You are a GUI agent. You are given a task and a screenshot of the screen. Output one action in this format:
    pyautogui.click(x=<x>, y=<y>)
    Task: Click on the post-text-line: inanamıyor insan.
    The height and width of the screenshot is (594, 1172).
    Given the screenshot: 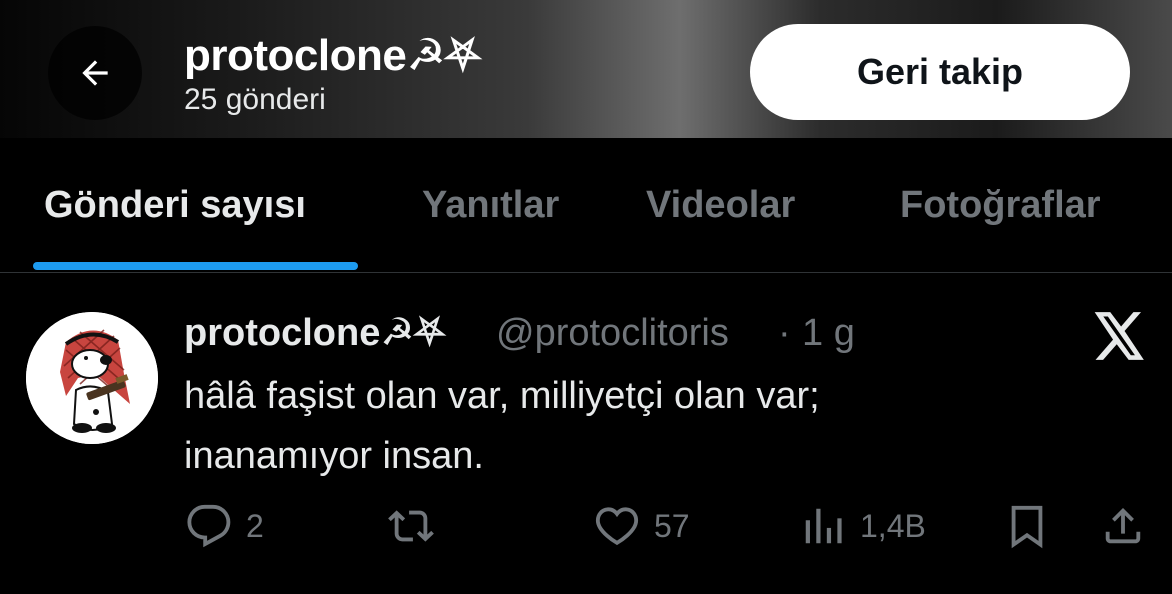 What is the action you would take?
    pyautogui.click(x=334, y=456)
    